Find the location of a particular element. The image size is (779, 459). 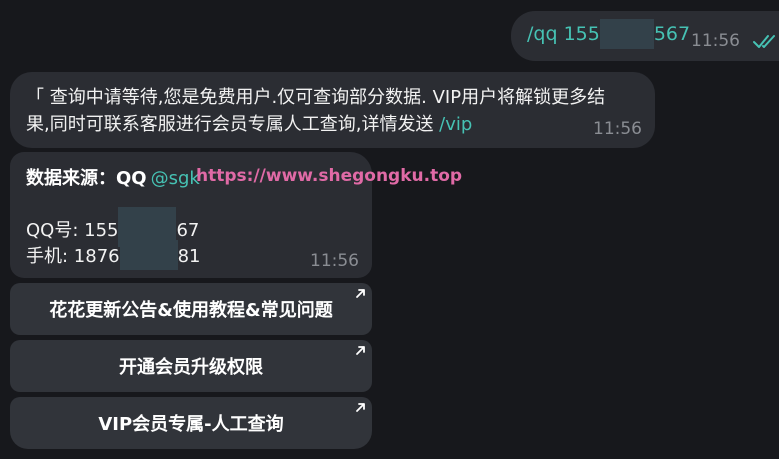

watermark-url: https://www.shegongku.top is located at coordinates (329, 176).